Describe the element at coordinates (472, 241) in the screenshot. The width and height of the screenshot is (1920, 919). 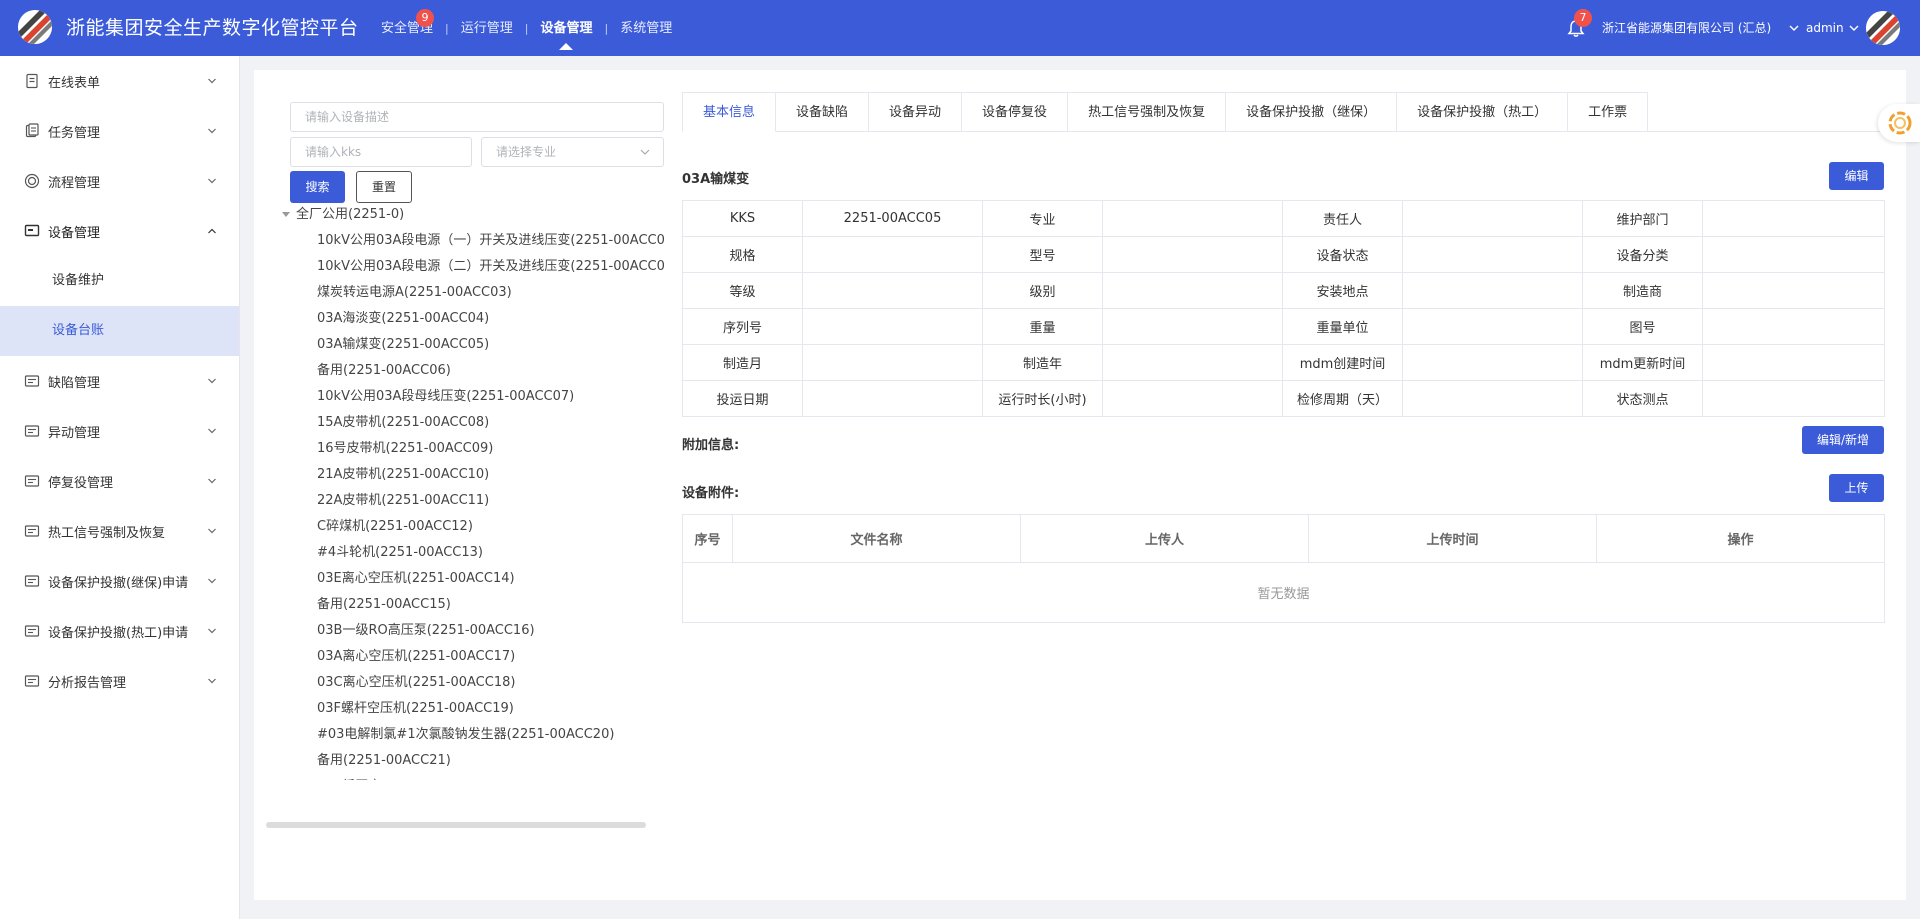
I see `tree-node: 10kV公用03A段电源（一）开关及进线压变(2251-00ACC01)` at that location.